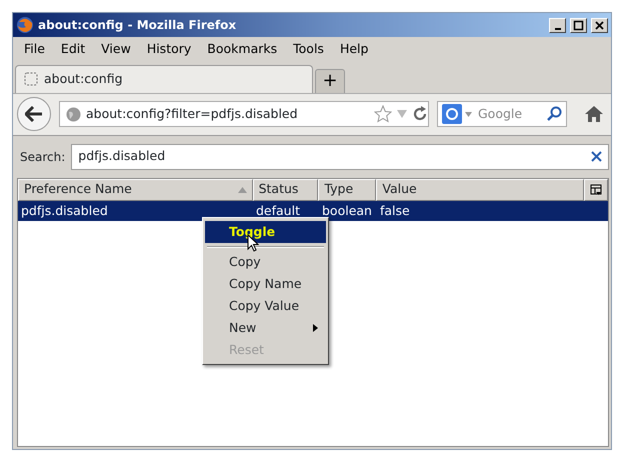 The image size is (617, 452). I want to click on browser-tab: about:config, so click(164, 78).